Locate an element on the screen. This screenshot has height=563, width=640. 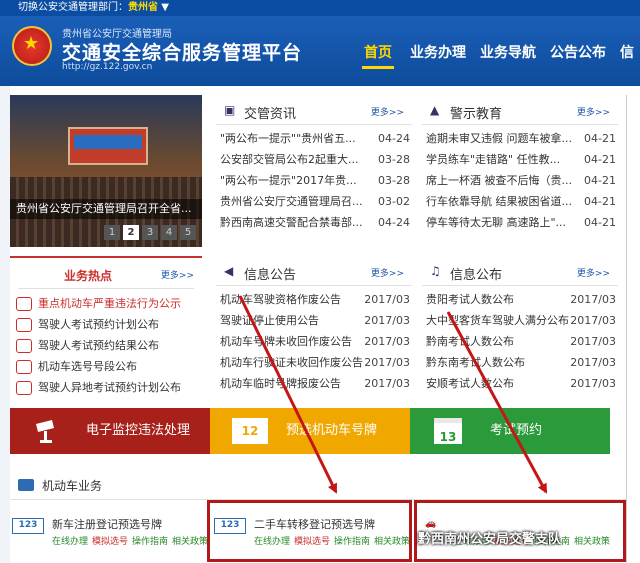
news-item: 逾期未审又违假 问题车被拿... 04-21 is located at coordinates (520, 138).